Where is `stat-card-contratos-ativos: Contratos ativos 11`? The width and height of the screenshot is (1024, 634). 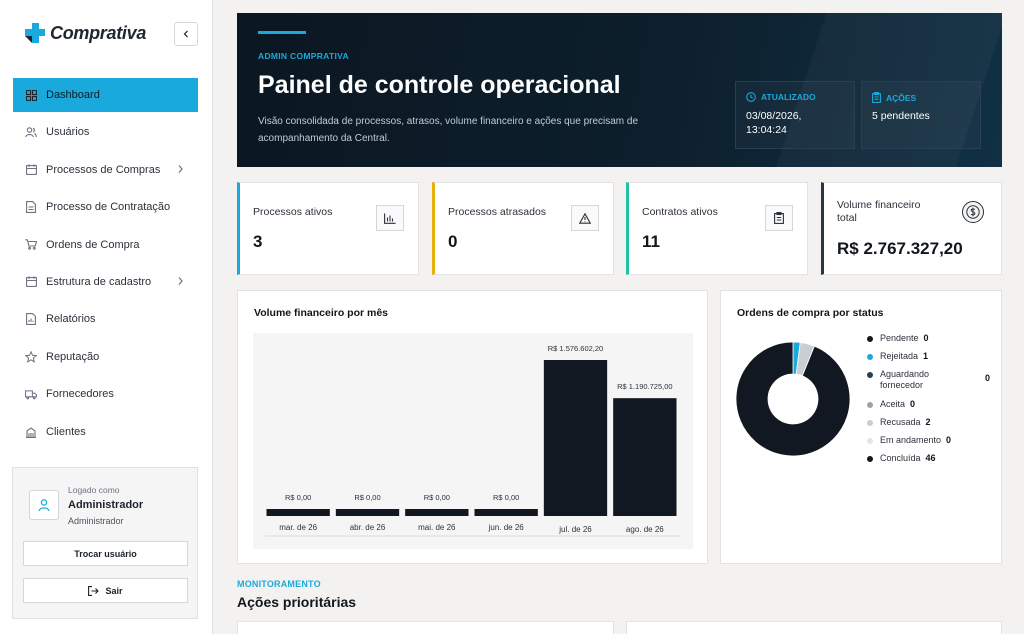
stat-card-contratos-ativos: Contratos ativos 11 is located at coordinates (717, 228).